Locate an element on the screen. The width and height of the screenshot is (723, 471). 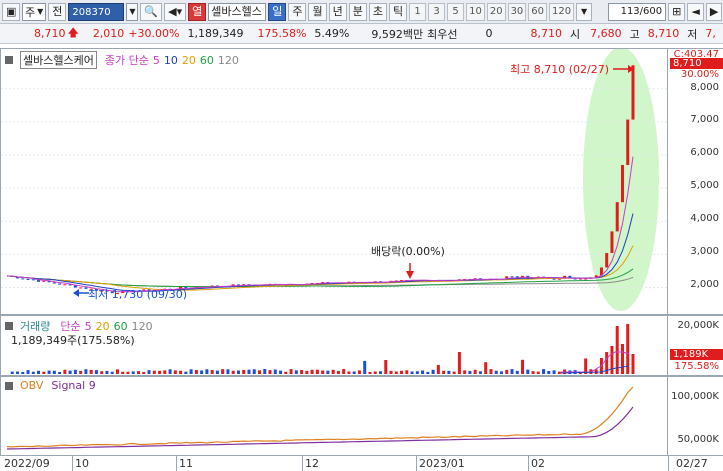
zoom-in-icon: ▶ is located at coordinates (714, 11).